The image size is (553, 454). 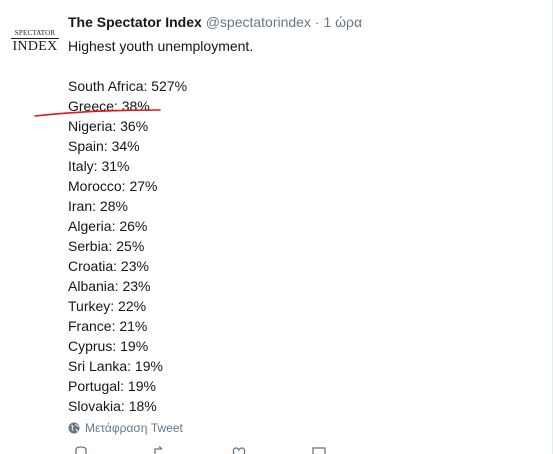 What do you see at coordinates (239, 450) in the screenshot?
I see `heart-icon` at bounding box center [239, 450].